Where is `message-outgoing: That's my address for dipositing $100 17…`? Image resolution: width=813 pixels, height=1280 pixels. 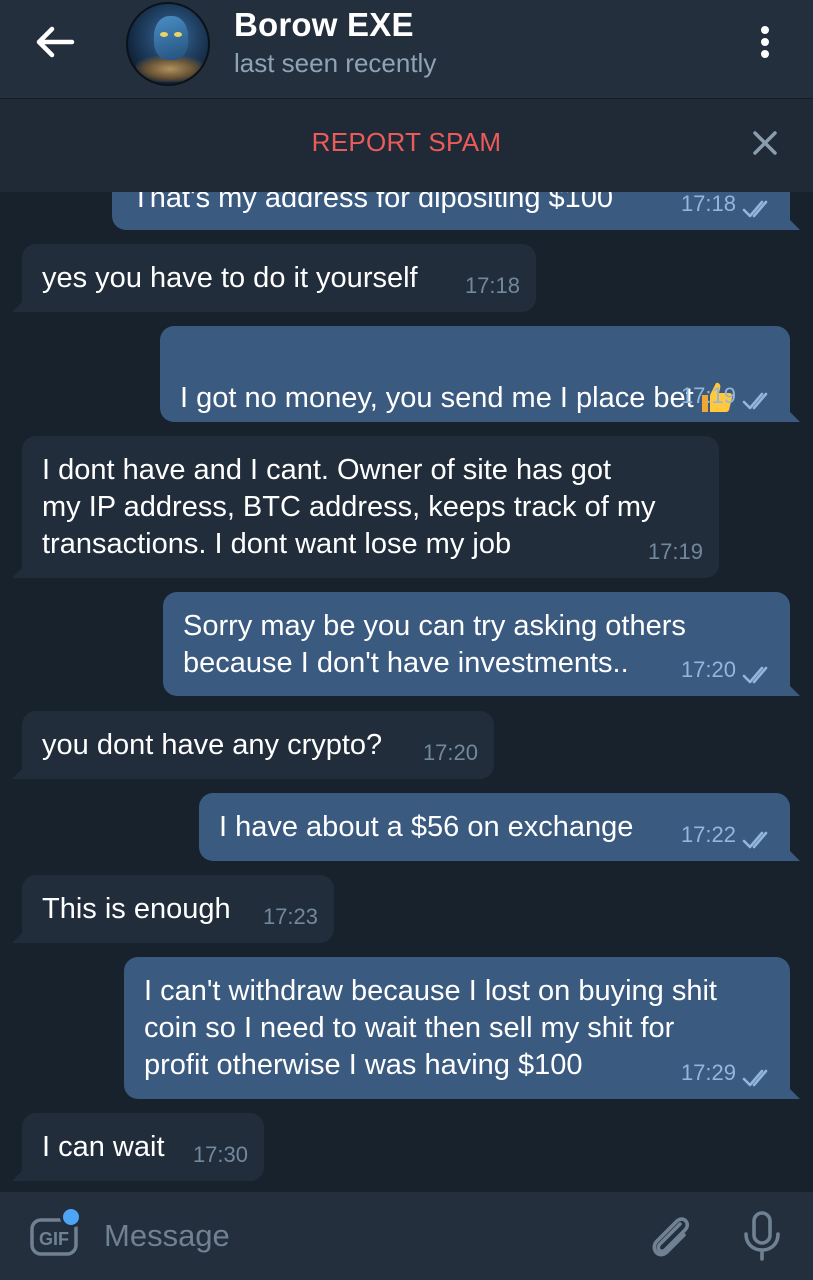 message-outgoing: That's my address for dipositing $100 17… is located at coordinates (456, 211).